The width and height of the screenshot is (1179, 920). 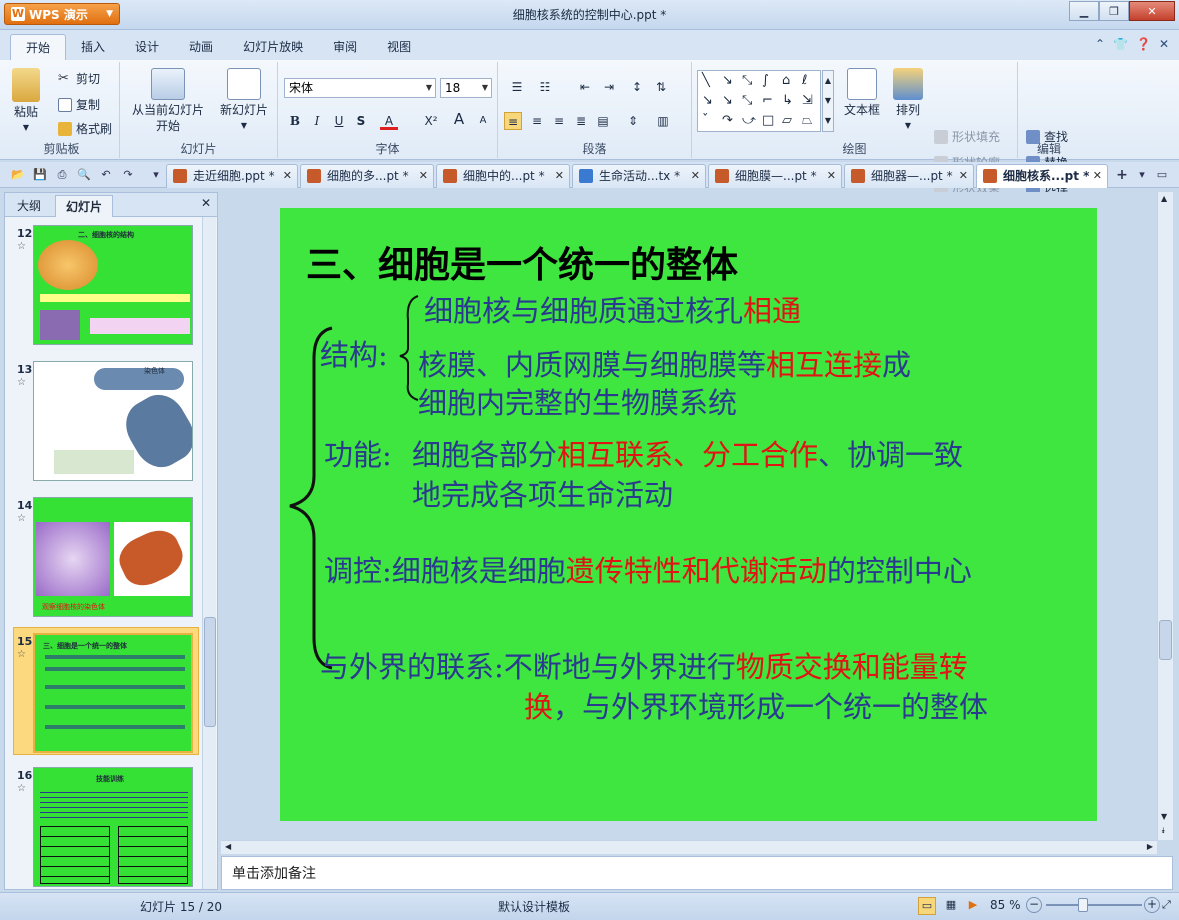 I want to click on print-preview-icon: 🔍, so click(x=84, y=175).